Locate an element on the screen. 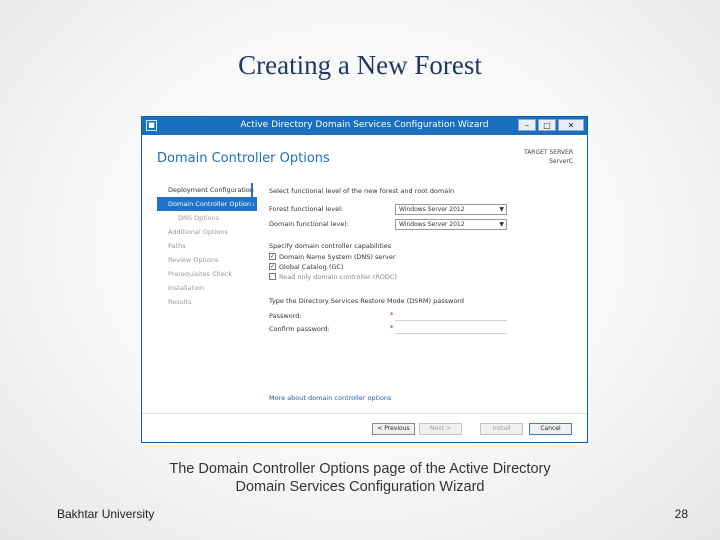 This screenshot has width=720, height=540. footer-divider is located at coordinates (364, 413).